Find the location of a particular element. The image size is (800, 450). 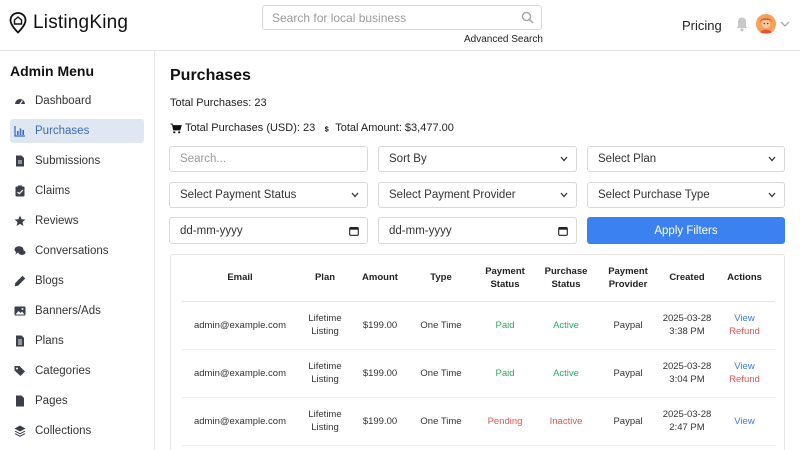

column-header-actions: Actions is located at coordinates (744, 278).